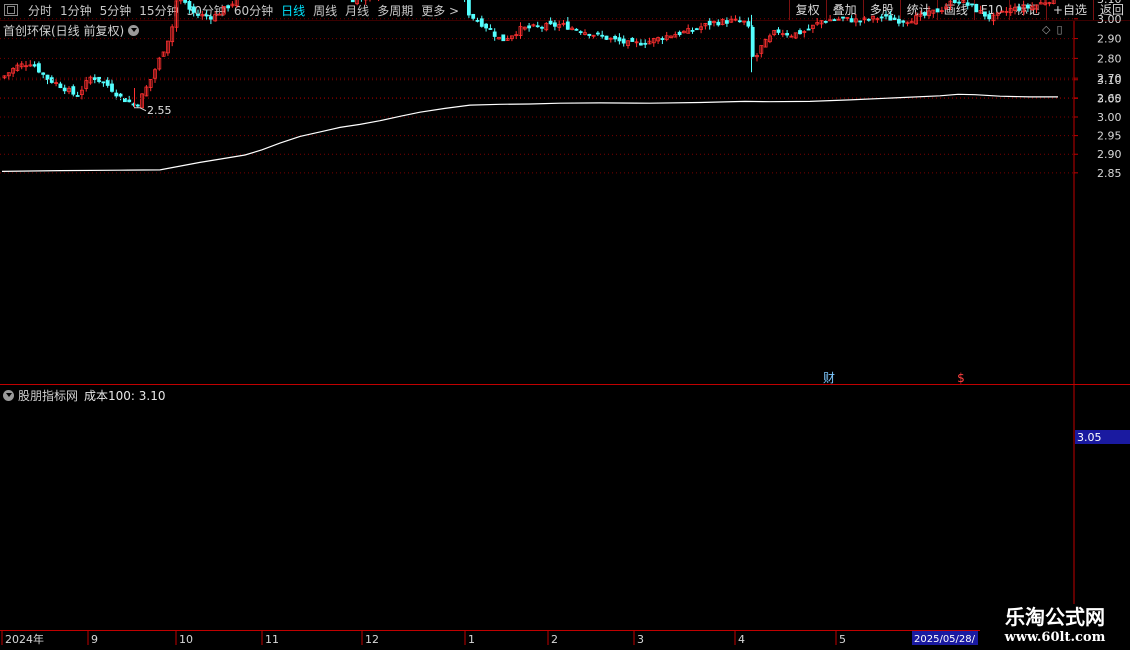 Image resolution: width=1130 pixels, height=650 pixels. I want to click on diamond-icon: ◇, so click(1046, 29).